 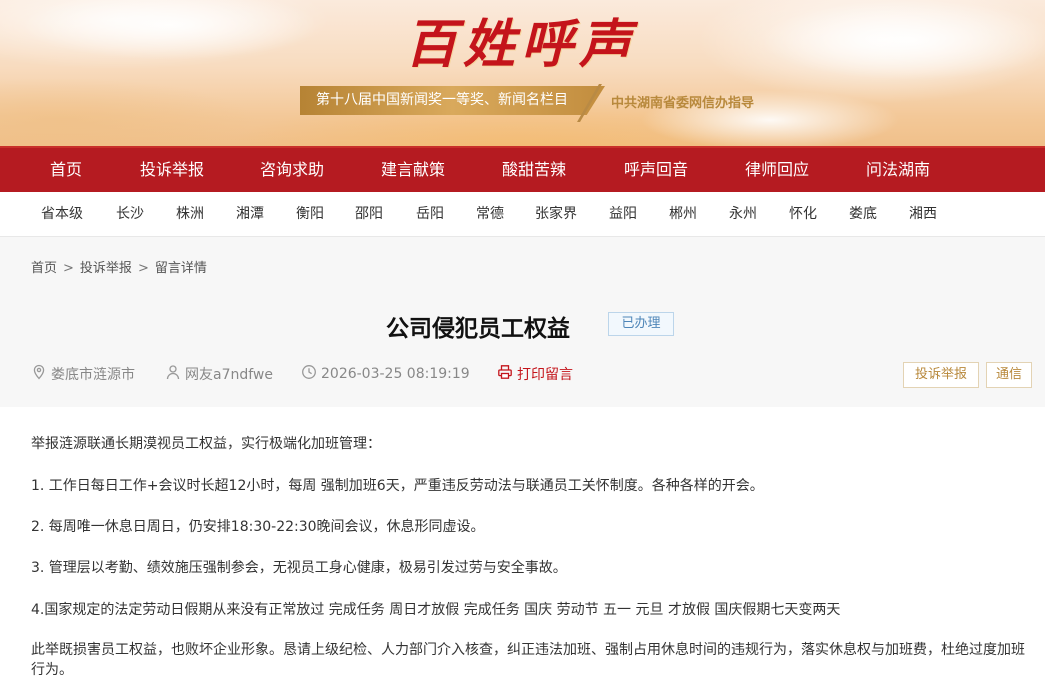 What do you see at coordinates (292, 170) in the screenshot?
I see `main-nav-consult: 咨询求助` at bounding box center [292, 170].